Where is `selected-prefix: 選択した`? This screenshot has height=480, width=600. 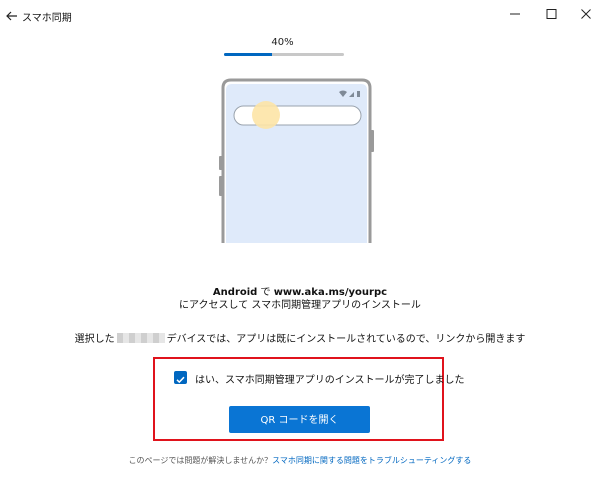
selected-prefix: 選択した is located at coordinates (94, 339).